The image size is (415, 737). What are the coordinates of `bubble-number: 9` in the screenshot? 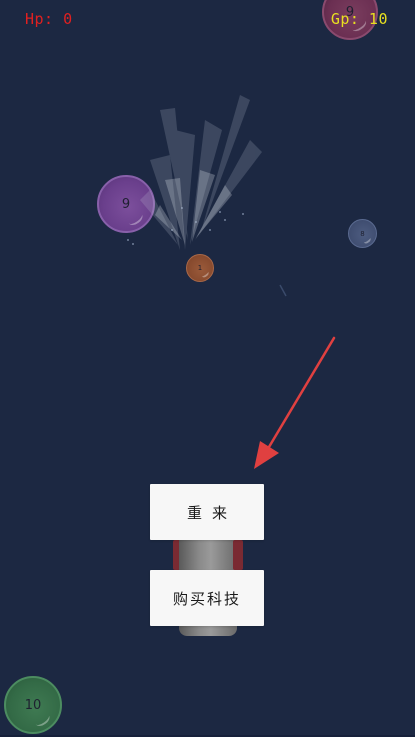 It's located at (126, 204).